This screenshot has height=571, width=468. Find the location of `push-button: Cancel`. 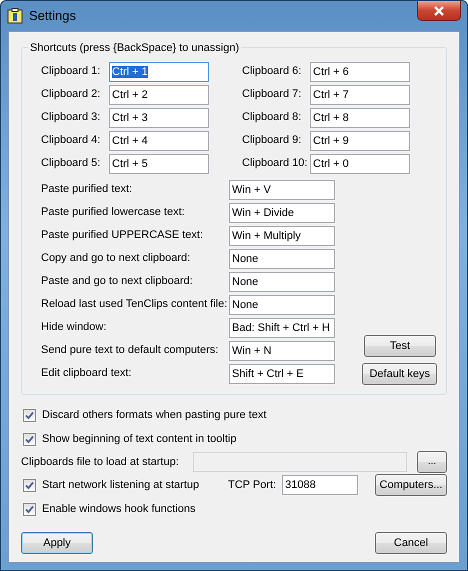

push-button: Cancel is located at coordinates (411, 543).